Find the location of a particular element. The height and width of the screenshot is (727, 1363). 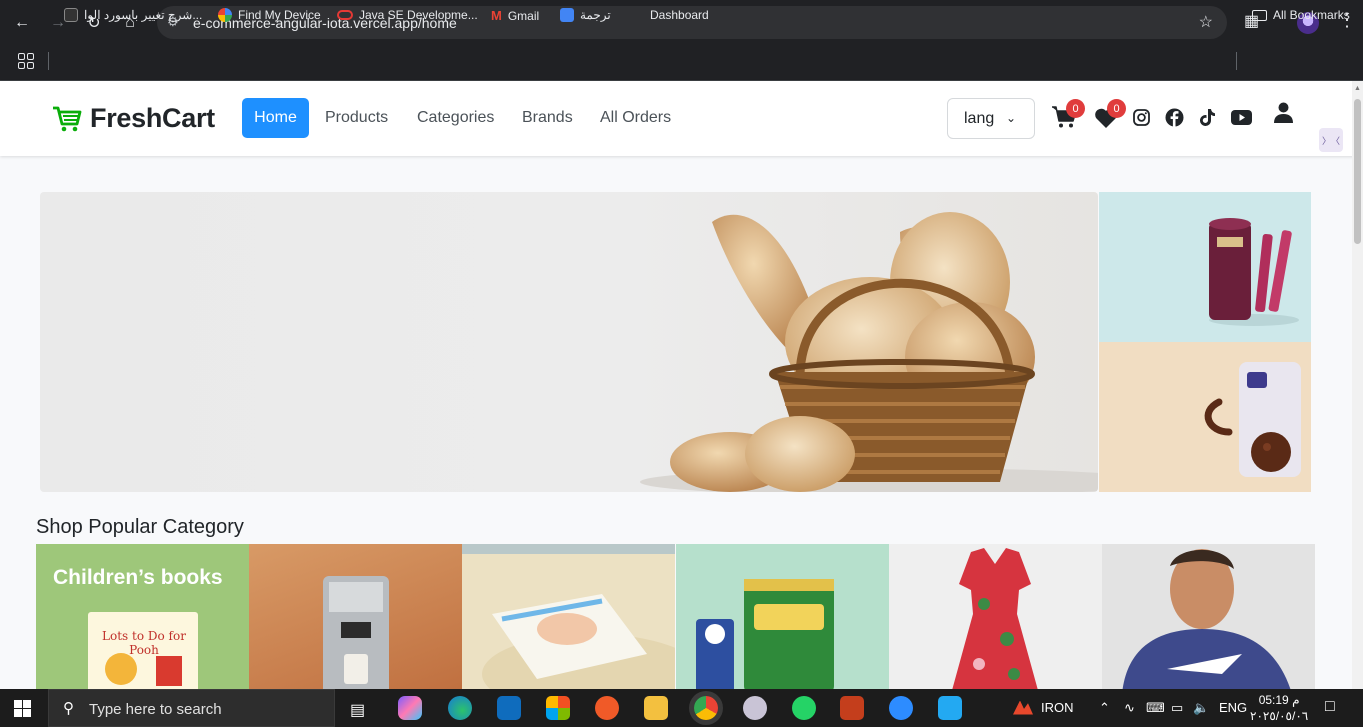

section-title: Shop Popular Category is located at coordinates (140, 527).